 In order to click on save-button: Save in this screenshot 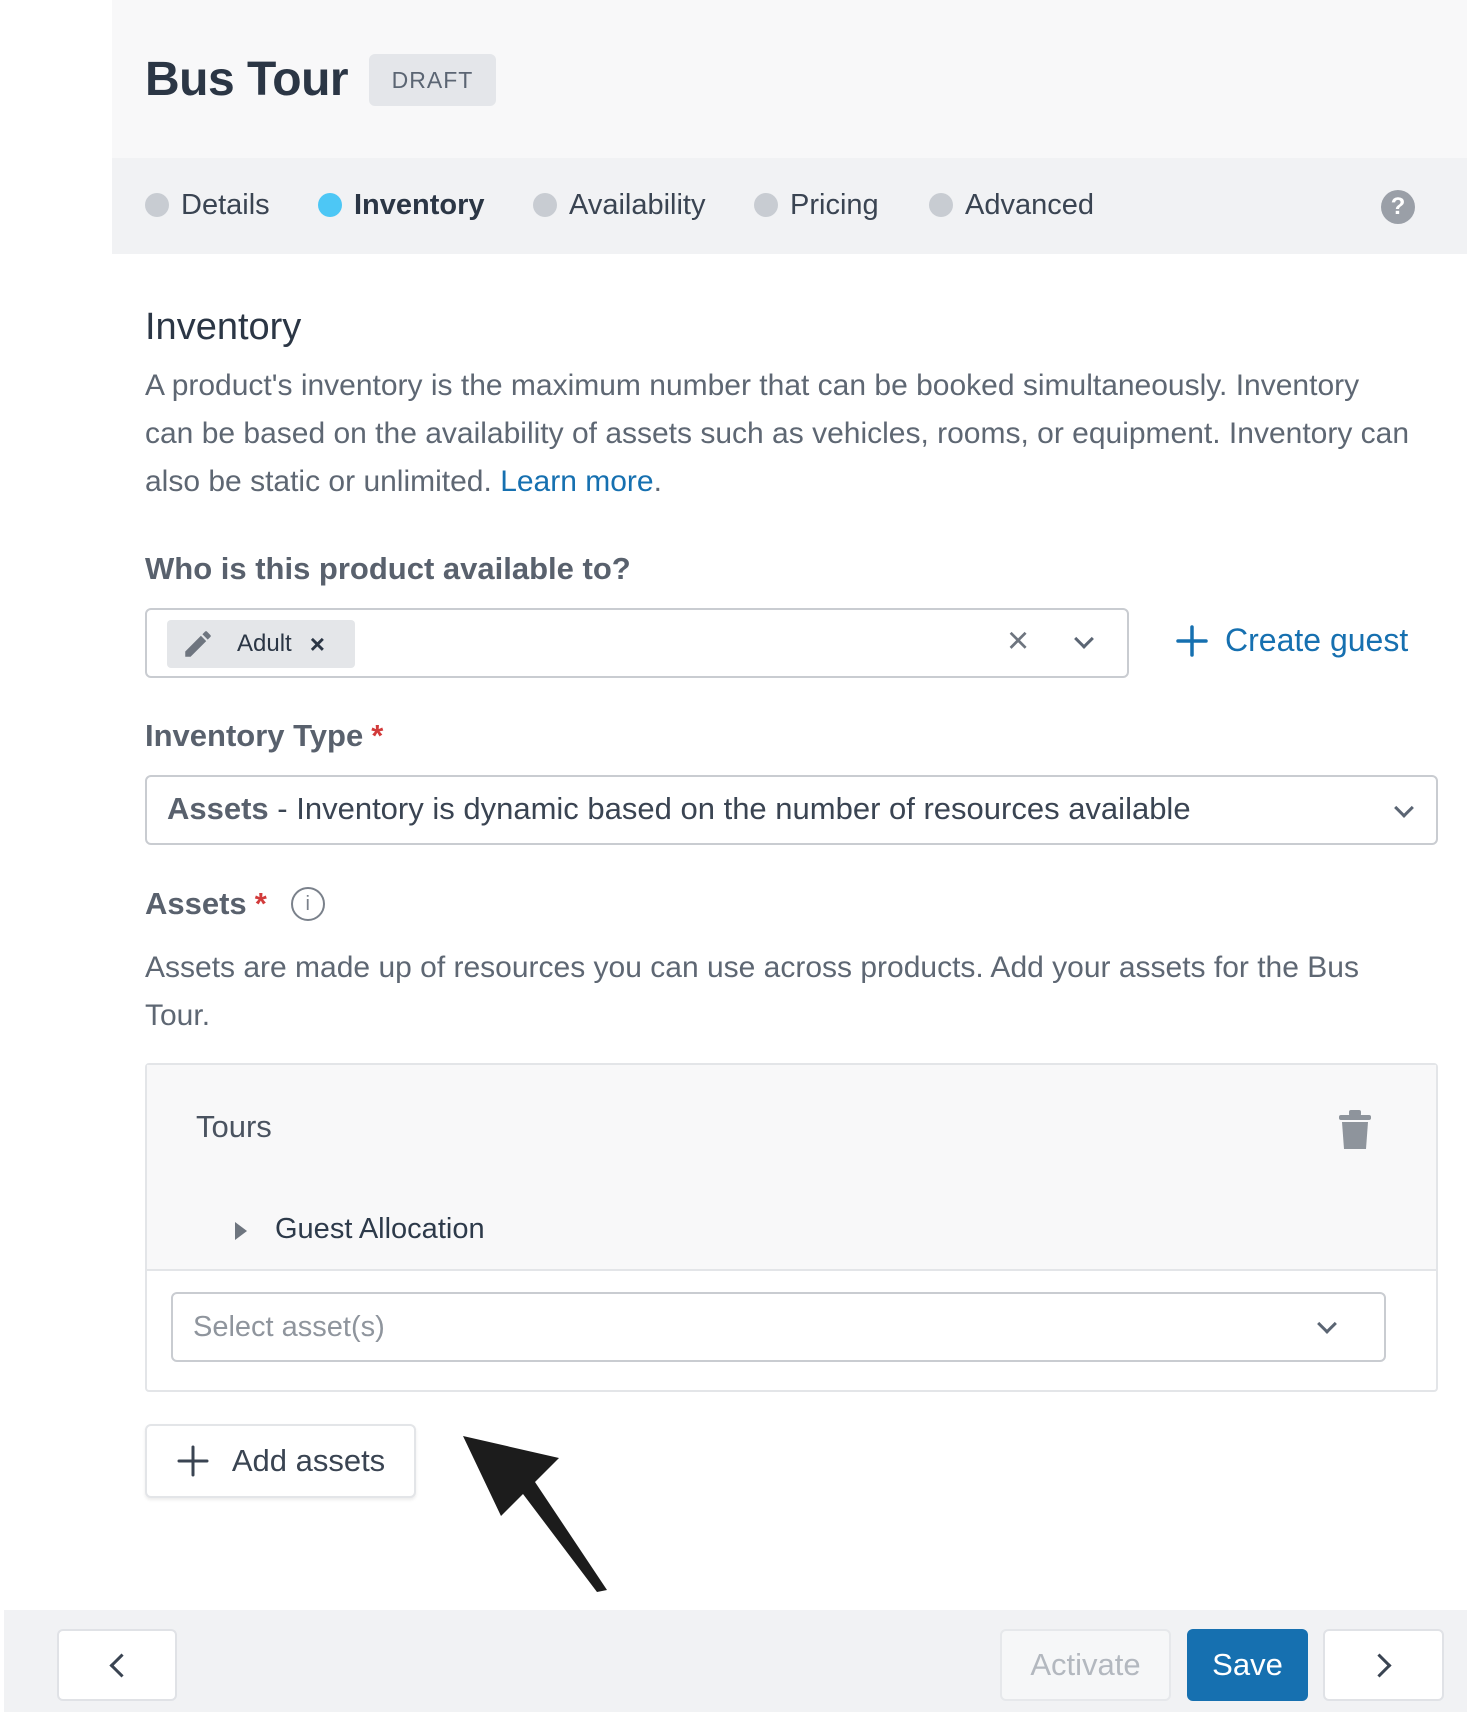, I will do `click(1247, 1665)`.